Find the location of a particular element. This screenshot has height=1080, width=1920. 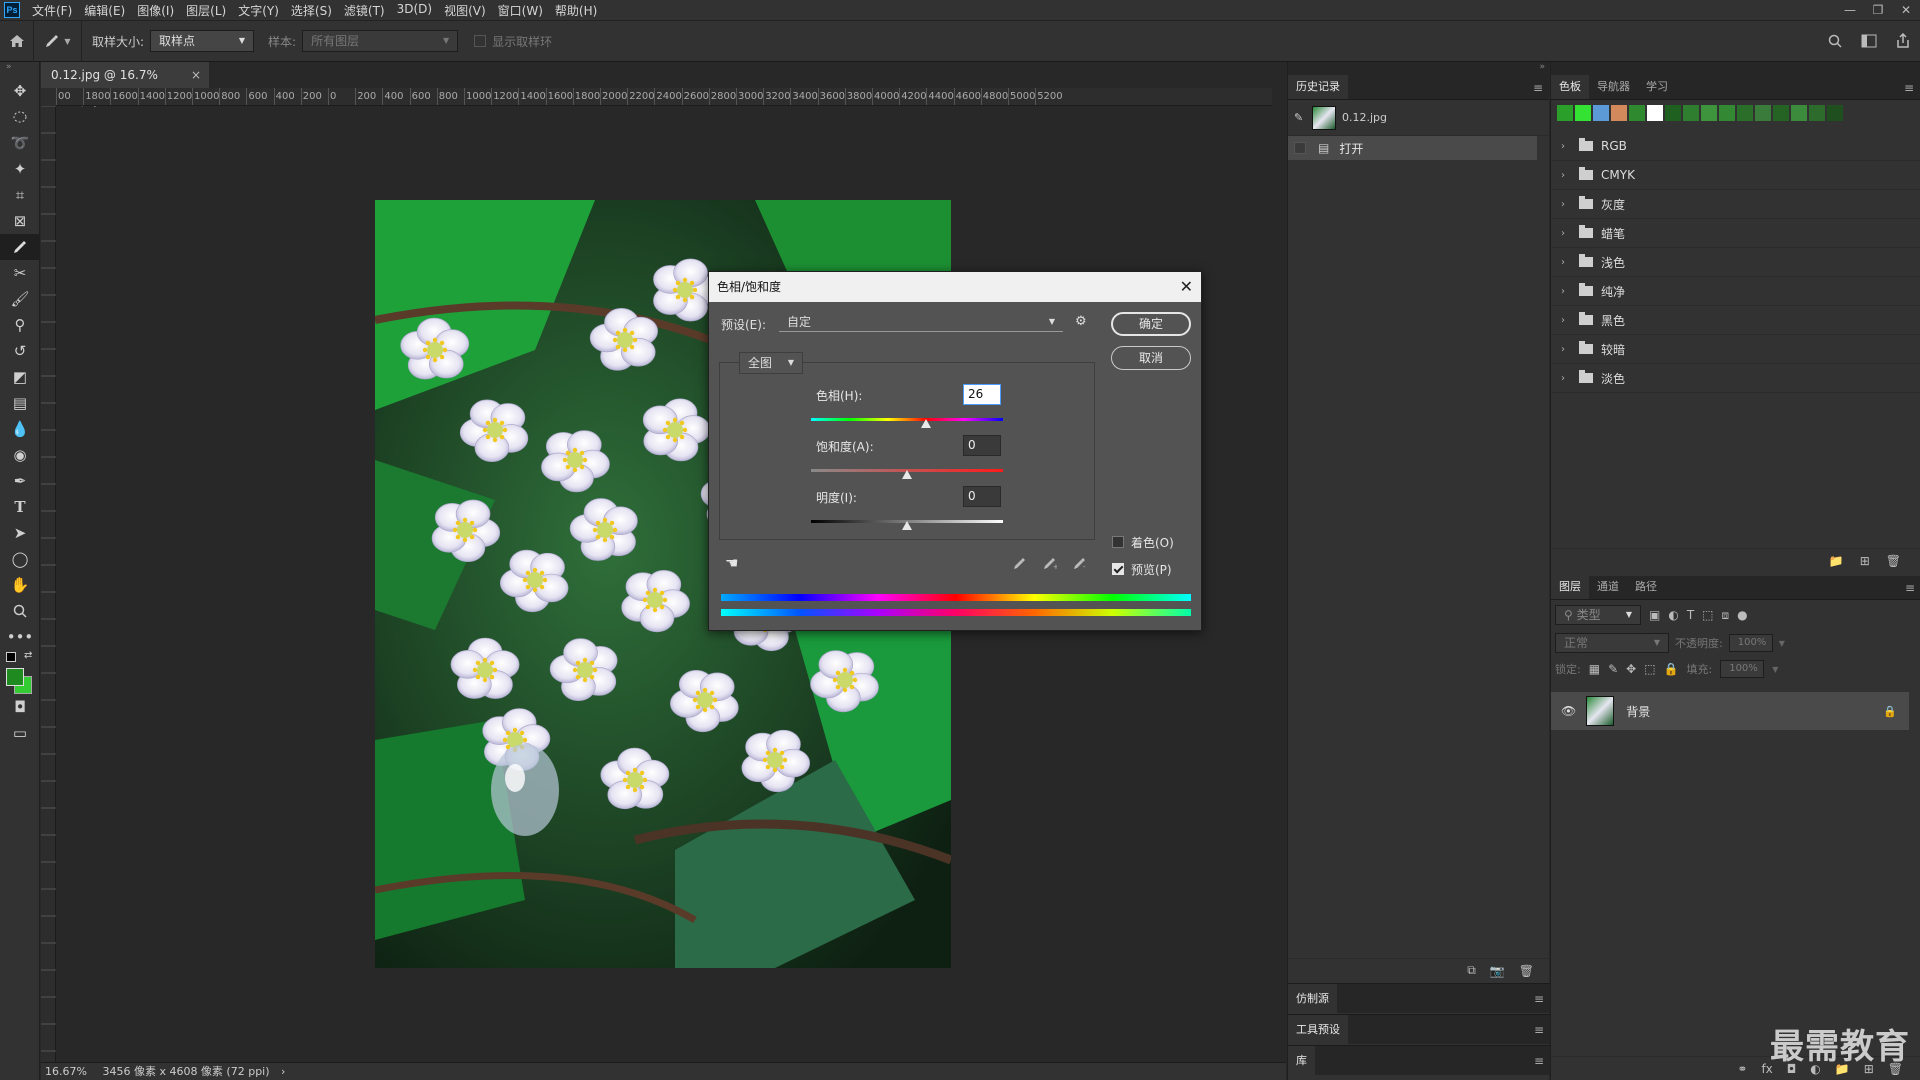

eyedropper-tool-icon is located at coordinates (20, 247).